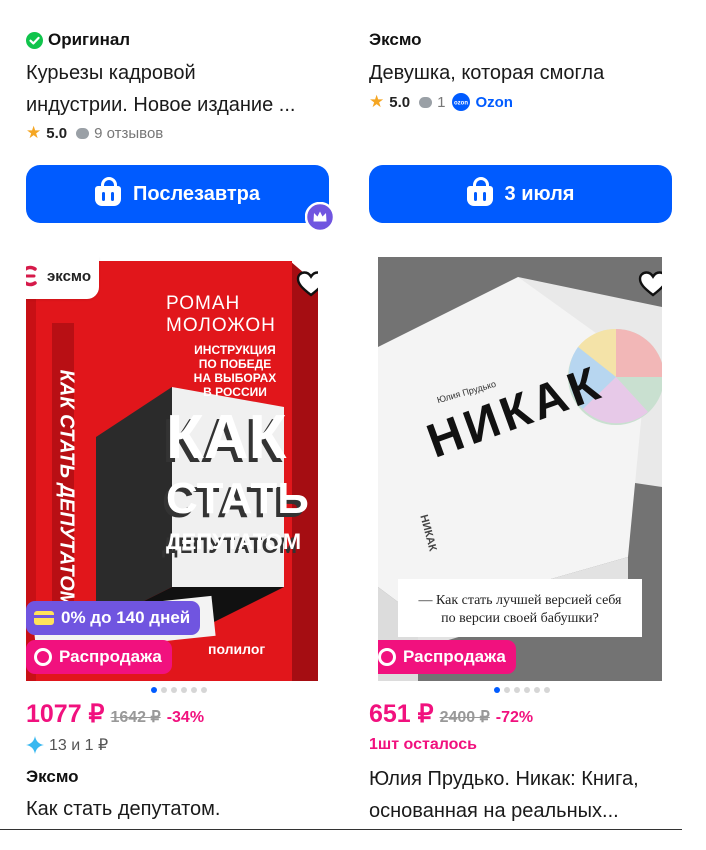  Describe the element at coordinates (123, 809) in the screenshot. I see `product-name: Как стать депутатом.` at that location.